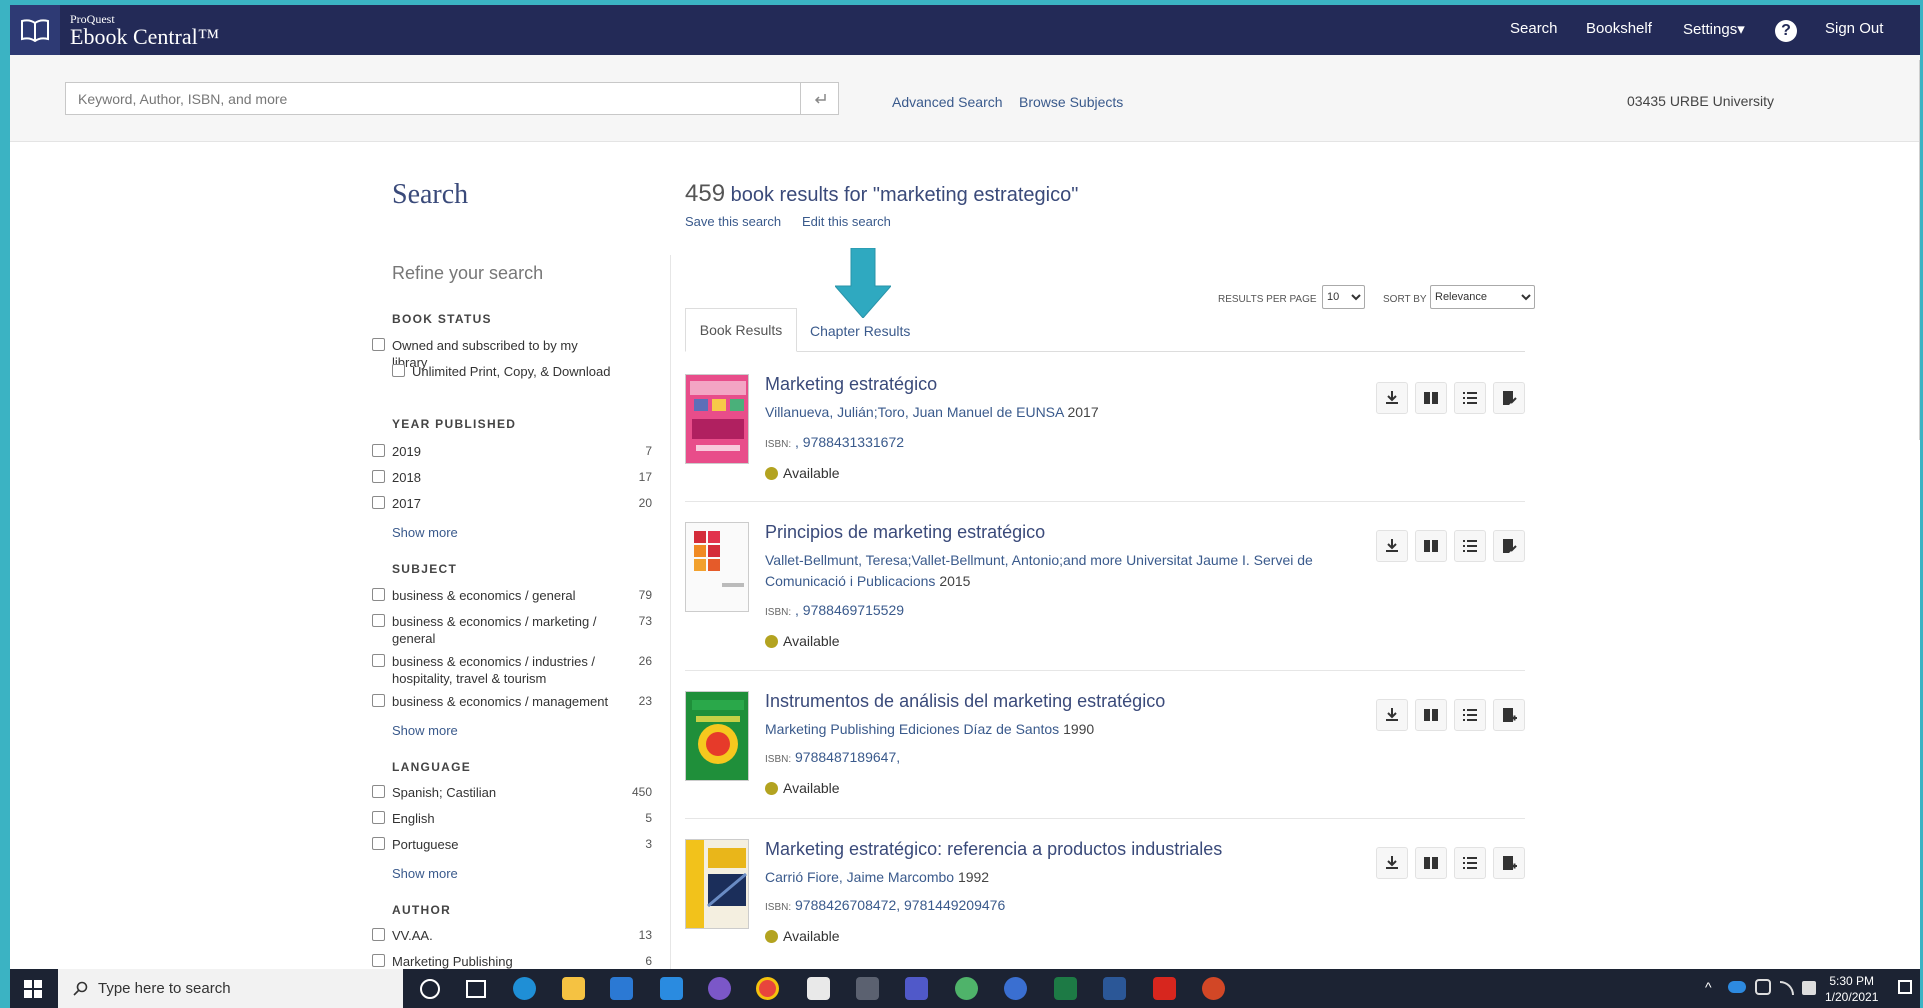 This screenshot has width=1923, height=1008. Describe the element at coordinates (867, 988) in the screenshot. I see `calculator-icon` at that location.